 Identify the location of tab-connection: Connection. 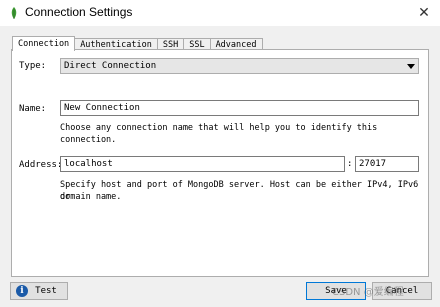
(44, 43).